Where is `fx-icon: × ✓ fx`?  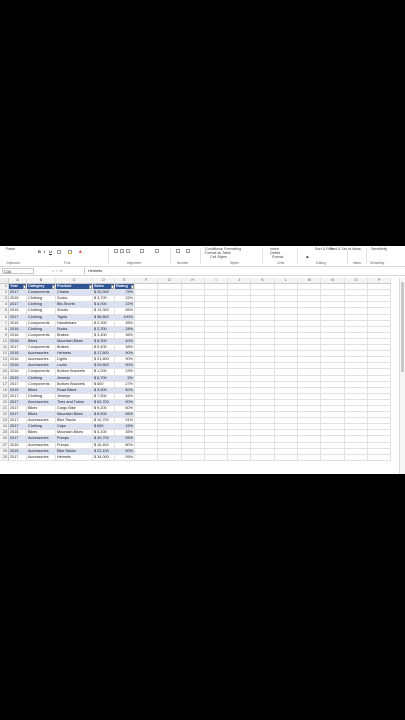 fx-icon: × ✓ fx is located at coordinates (57, 271).